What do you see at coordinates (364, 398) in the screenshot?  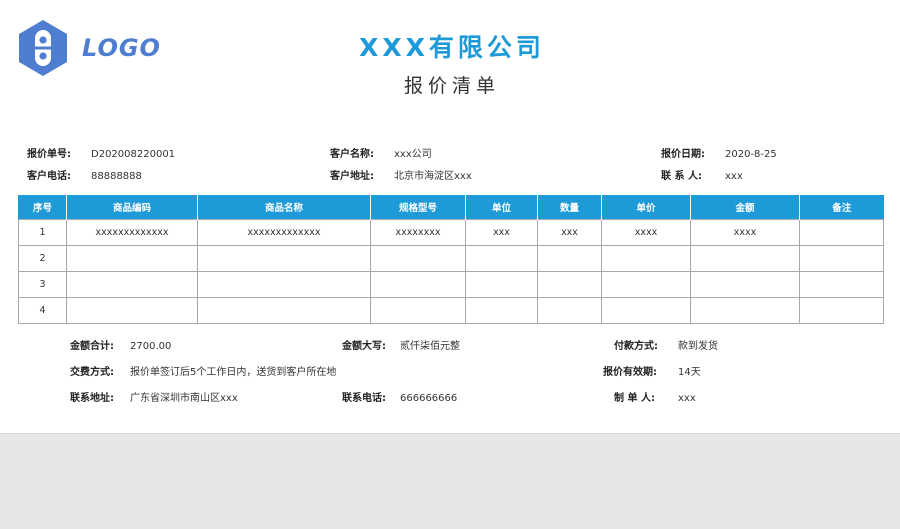 I see `phone-label: 联系电话:` at bounding box center [364, 398].